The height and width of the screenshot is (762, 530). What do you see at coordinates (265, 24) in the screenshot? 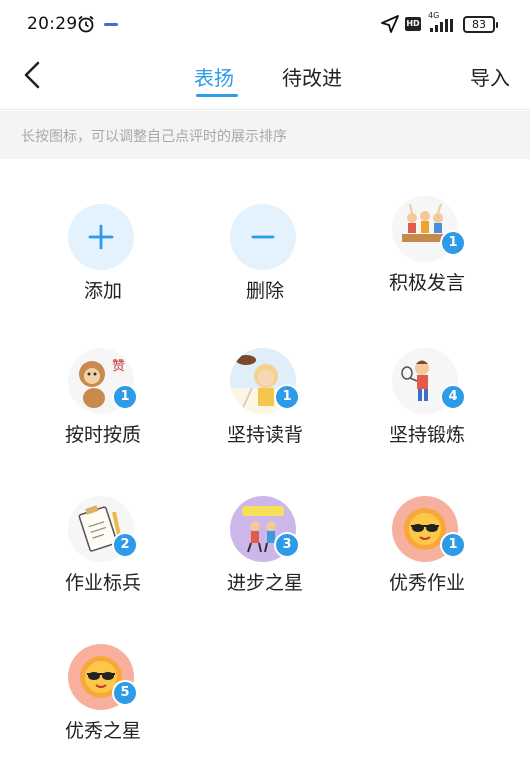
I see `status-bar: 20:29 HD 4G 83` at bounding box center [265, 24].